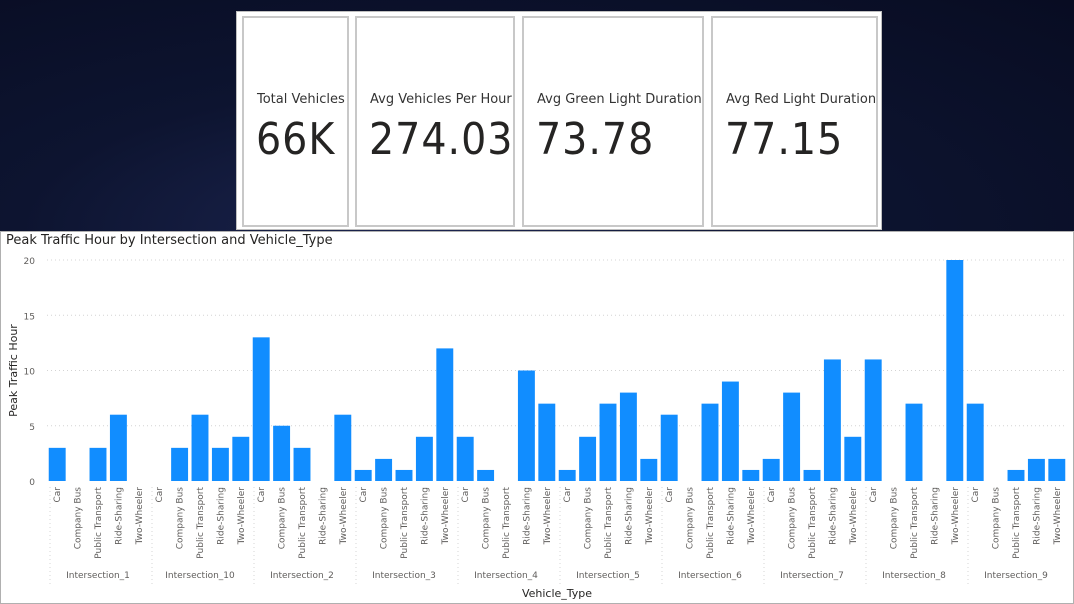 Image resolution: width=1074 pixels, height=604 pixels. Describe the element at coordinates (506, 576) in the screenshot. I see `group-label: Intersection_4` at that location.